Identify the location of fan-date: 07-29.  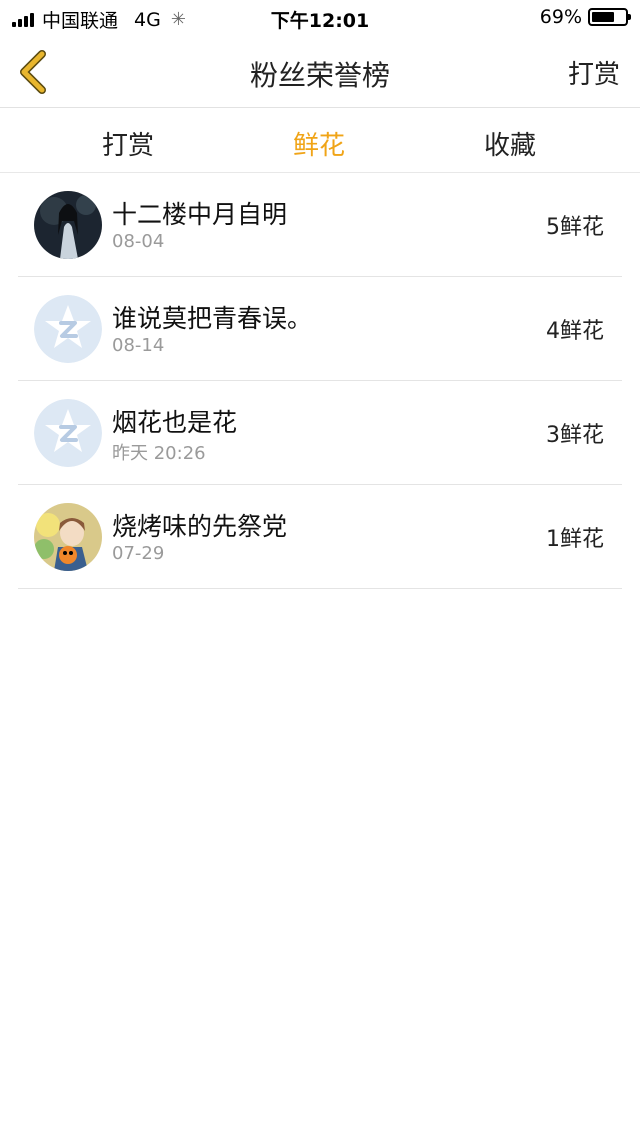
(138, 553).